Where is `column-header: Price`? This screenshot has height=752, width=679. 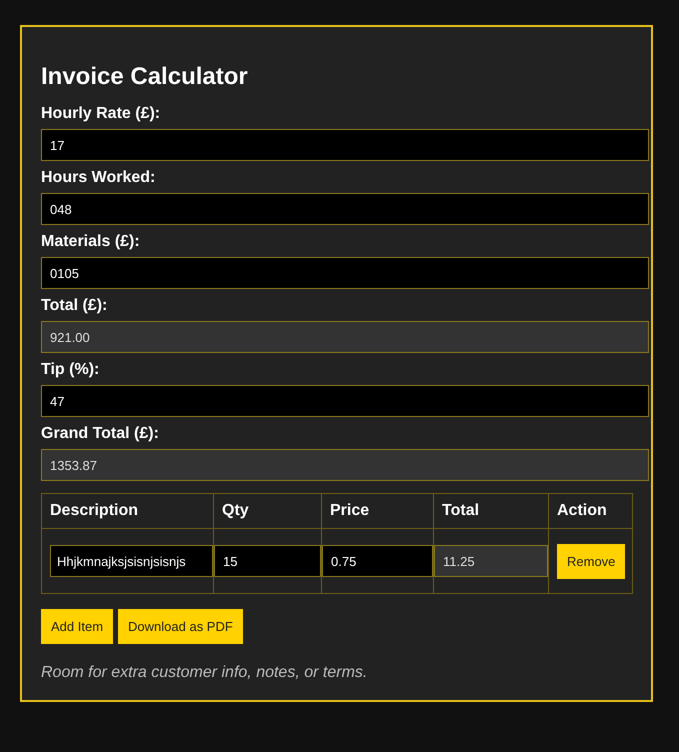
column-header: Price is located at coordinates (378, 511).